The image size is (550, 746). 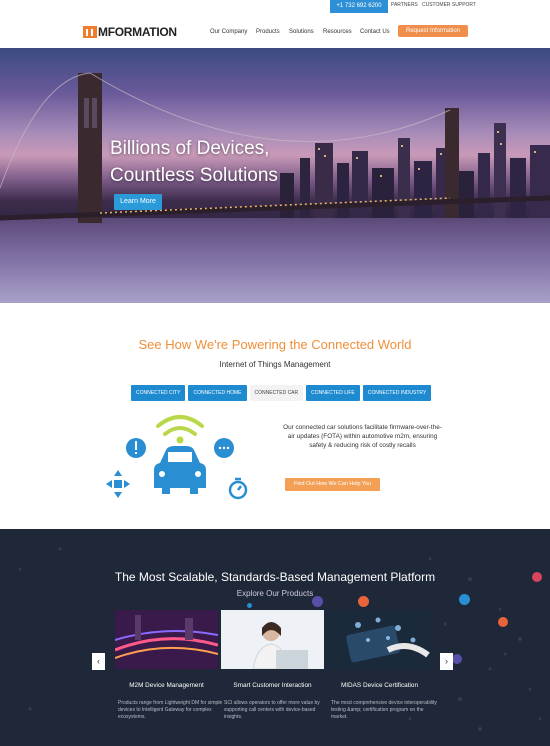 I want to click on tab-connected-city: CONNECTED CITY, so click(x=158, y=393).